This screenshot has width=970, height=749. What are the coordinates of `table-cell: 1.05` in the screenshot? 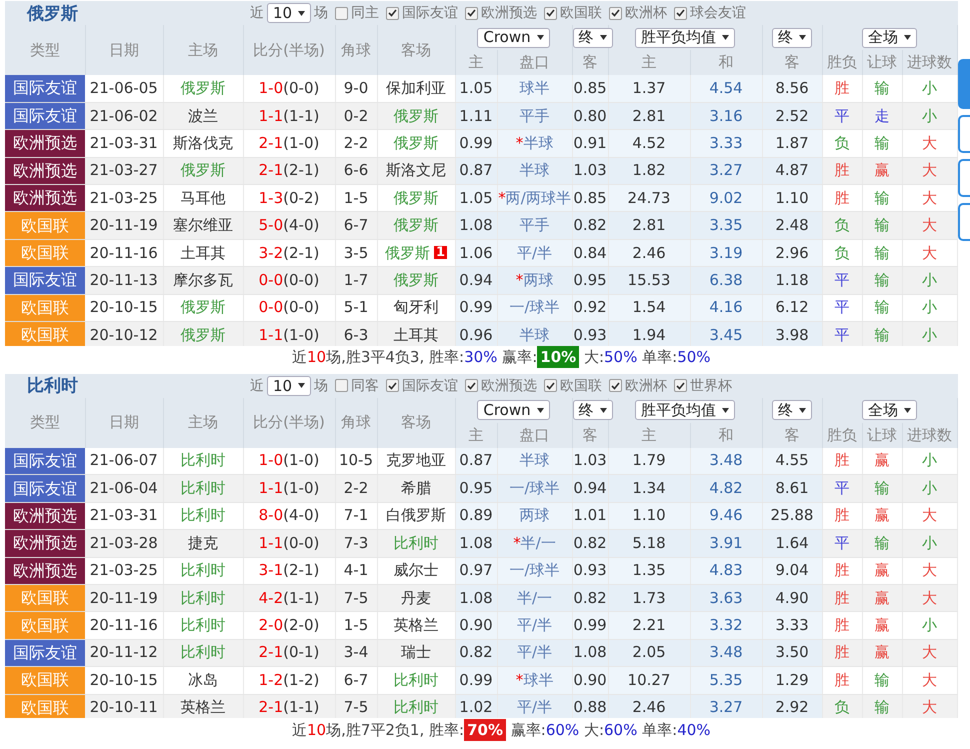 It's located at (476, 88).